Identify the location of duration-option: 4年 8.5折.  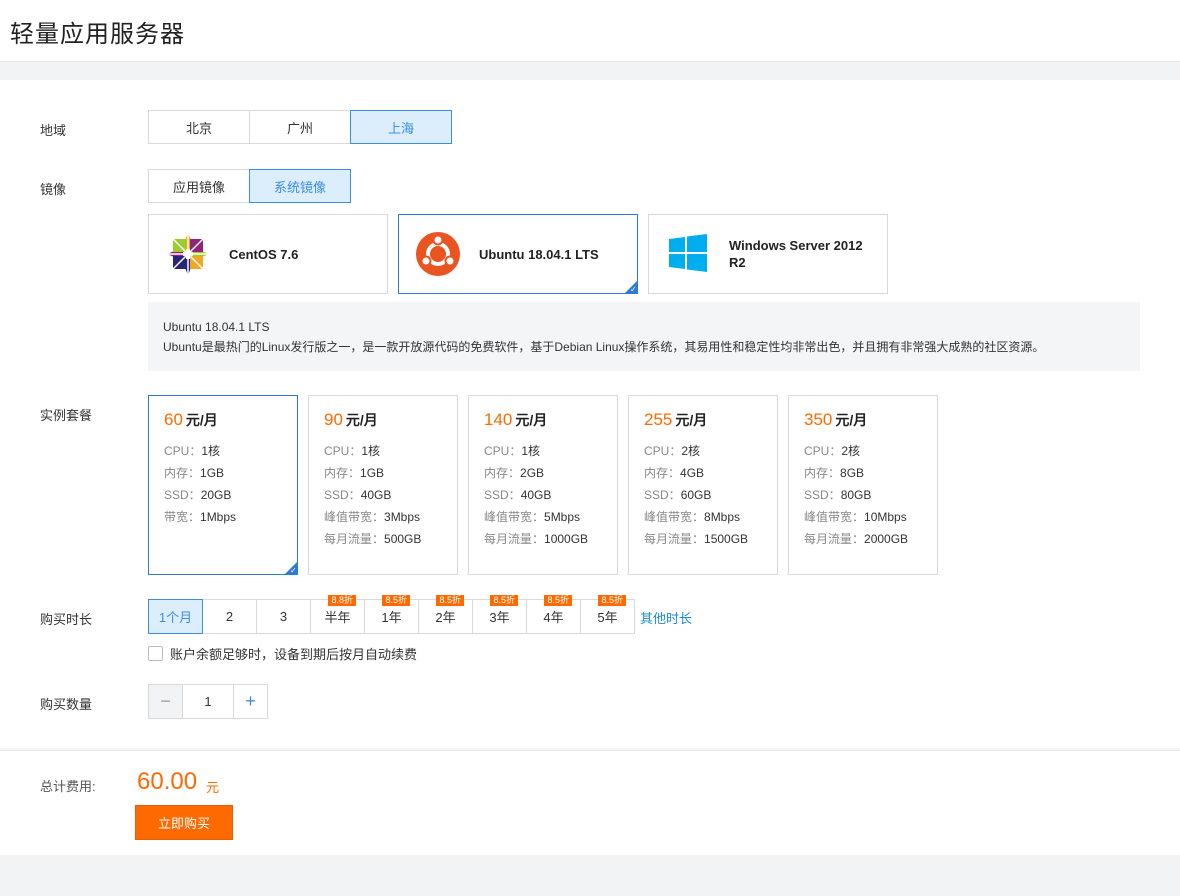
(553, 614).